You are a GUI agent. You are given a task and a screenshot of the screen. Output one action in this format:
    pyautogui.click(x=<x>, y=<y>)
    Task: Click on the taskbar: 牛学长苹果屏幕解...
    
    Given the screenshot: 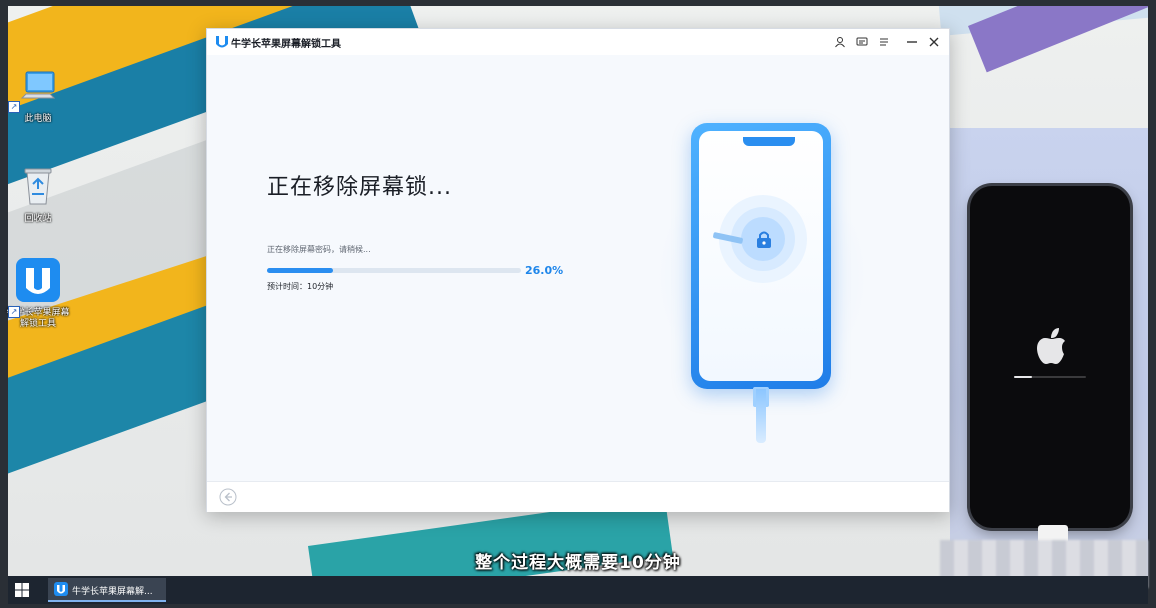 What is the action you would take?
    pyautogui.click(x=578, y=590)
    